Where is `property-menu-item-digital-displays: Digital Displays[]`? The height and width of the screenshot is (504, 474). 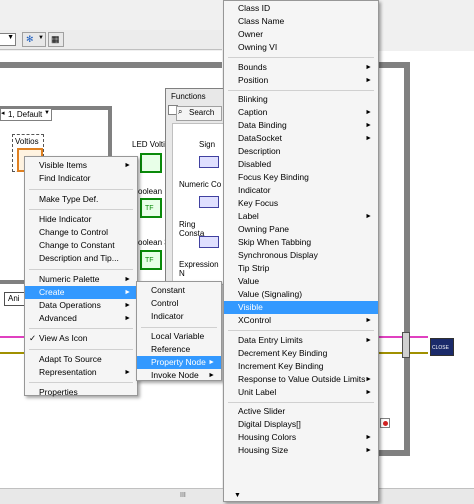
property-menu-item-digital-displays: Digital Displays[] is located at coordinates (301, 424).